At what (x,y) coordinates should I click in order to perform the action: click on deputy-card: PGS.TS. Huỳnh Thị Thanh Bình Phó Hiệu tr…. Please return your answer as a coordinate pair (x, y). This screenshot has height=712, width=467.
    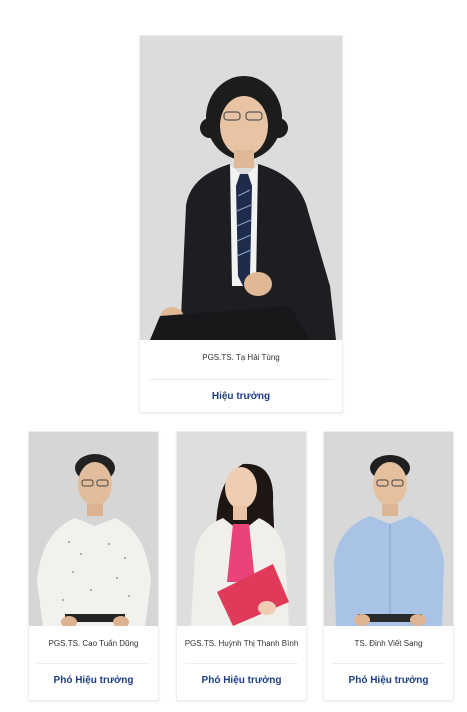
    Looking at the image, I should click on (241, 566).